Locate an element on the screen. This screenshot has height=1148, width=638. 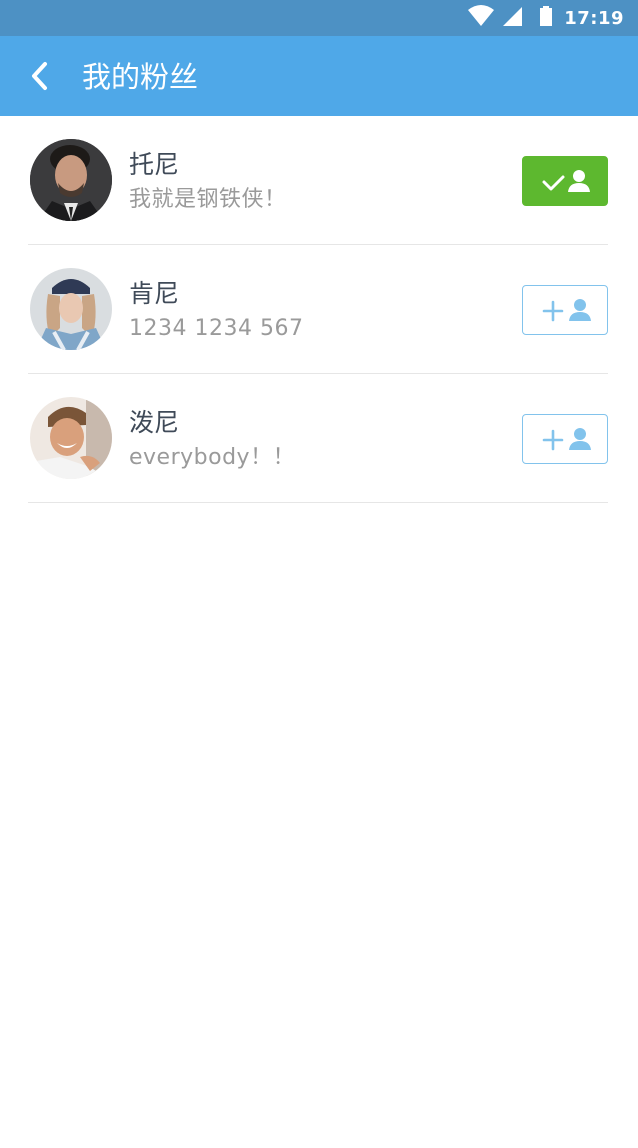
chevron-left-icon is located at coordinates (39, 76).